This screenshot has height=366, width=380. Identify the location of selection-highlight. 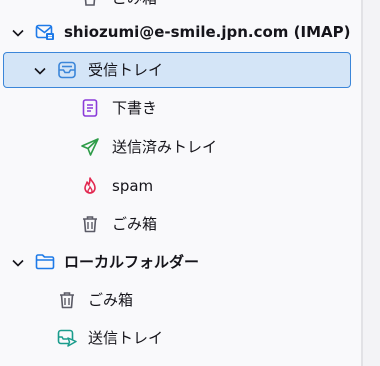
(177, 70).